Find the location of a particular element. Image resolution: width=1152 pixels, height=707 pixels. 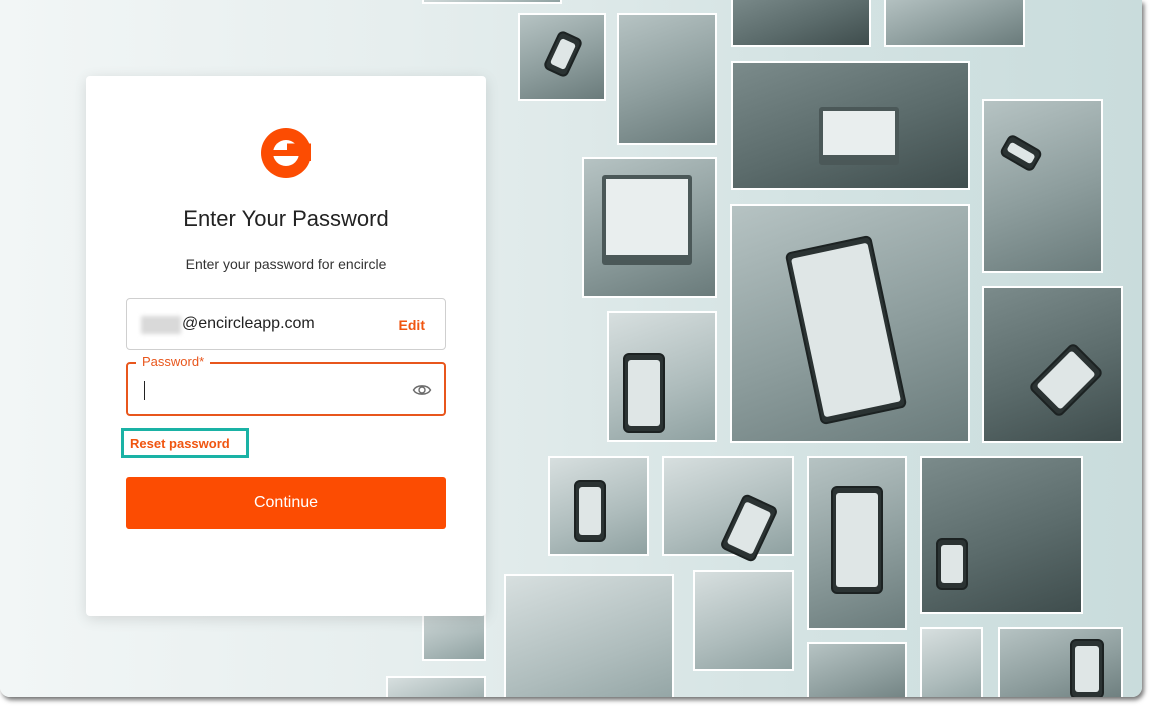

encircle-logo-icon is located at coordinates (286, 153).